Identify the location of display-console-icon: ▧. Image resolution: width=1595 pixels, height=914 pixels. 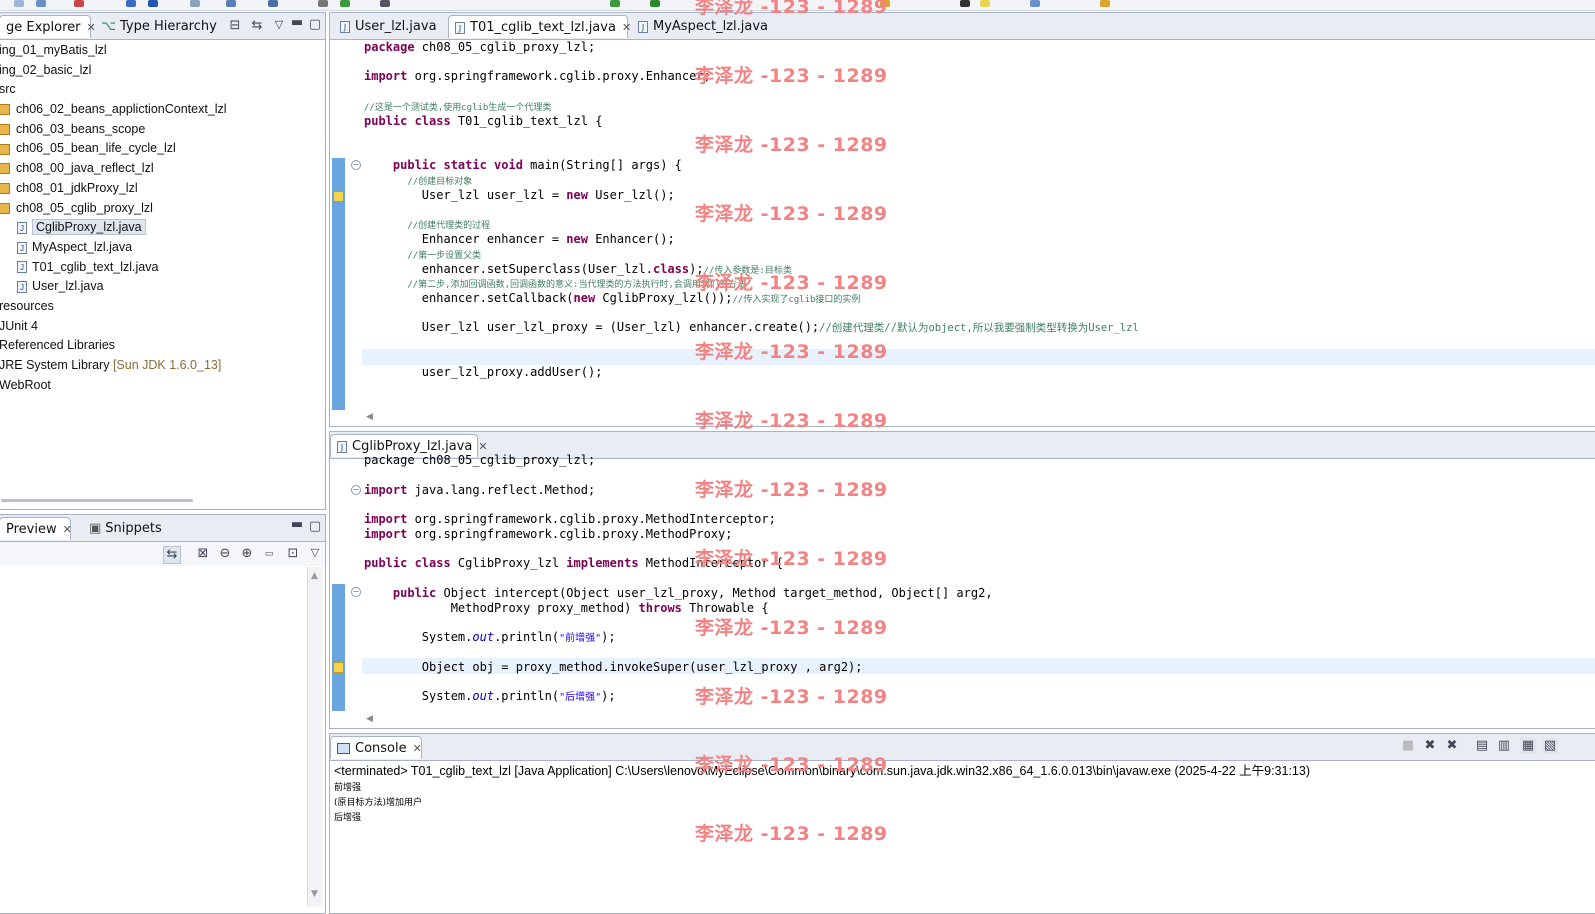
(1550, 746).